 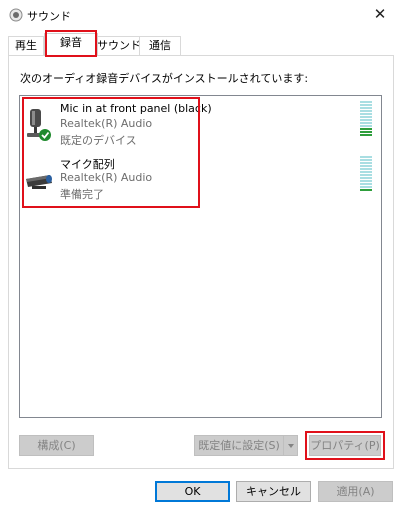 I want to click on tab-sounds: サウンド, so click(x=119, y=45).